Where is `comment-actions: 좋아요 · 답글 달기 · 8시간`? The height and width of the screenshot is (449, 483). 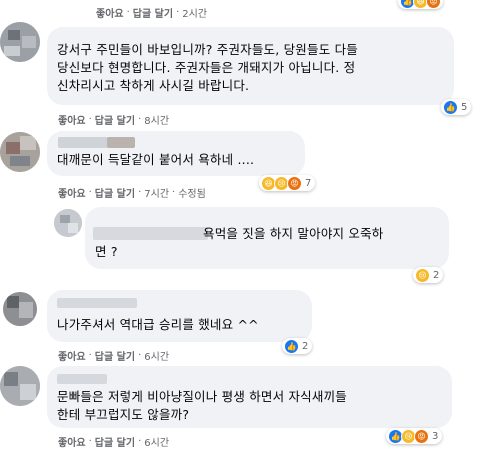 comment-actions: 좋아요 · 답글 달기 · 8시간 is located at coordinates (113, 119).